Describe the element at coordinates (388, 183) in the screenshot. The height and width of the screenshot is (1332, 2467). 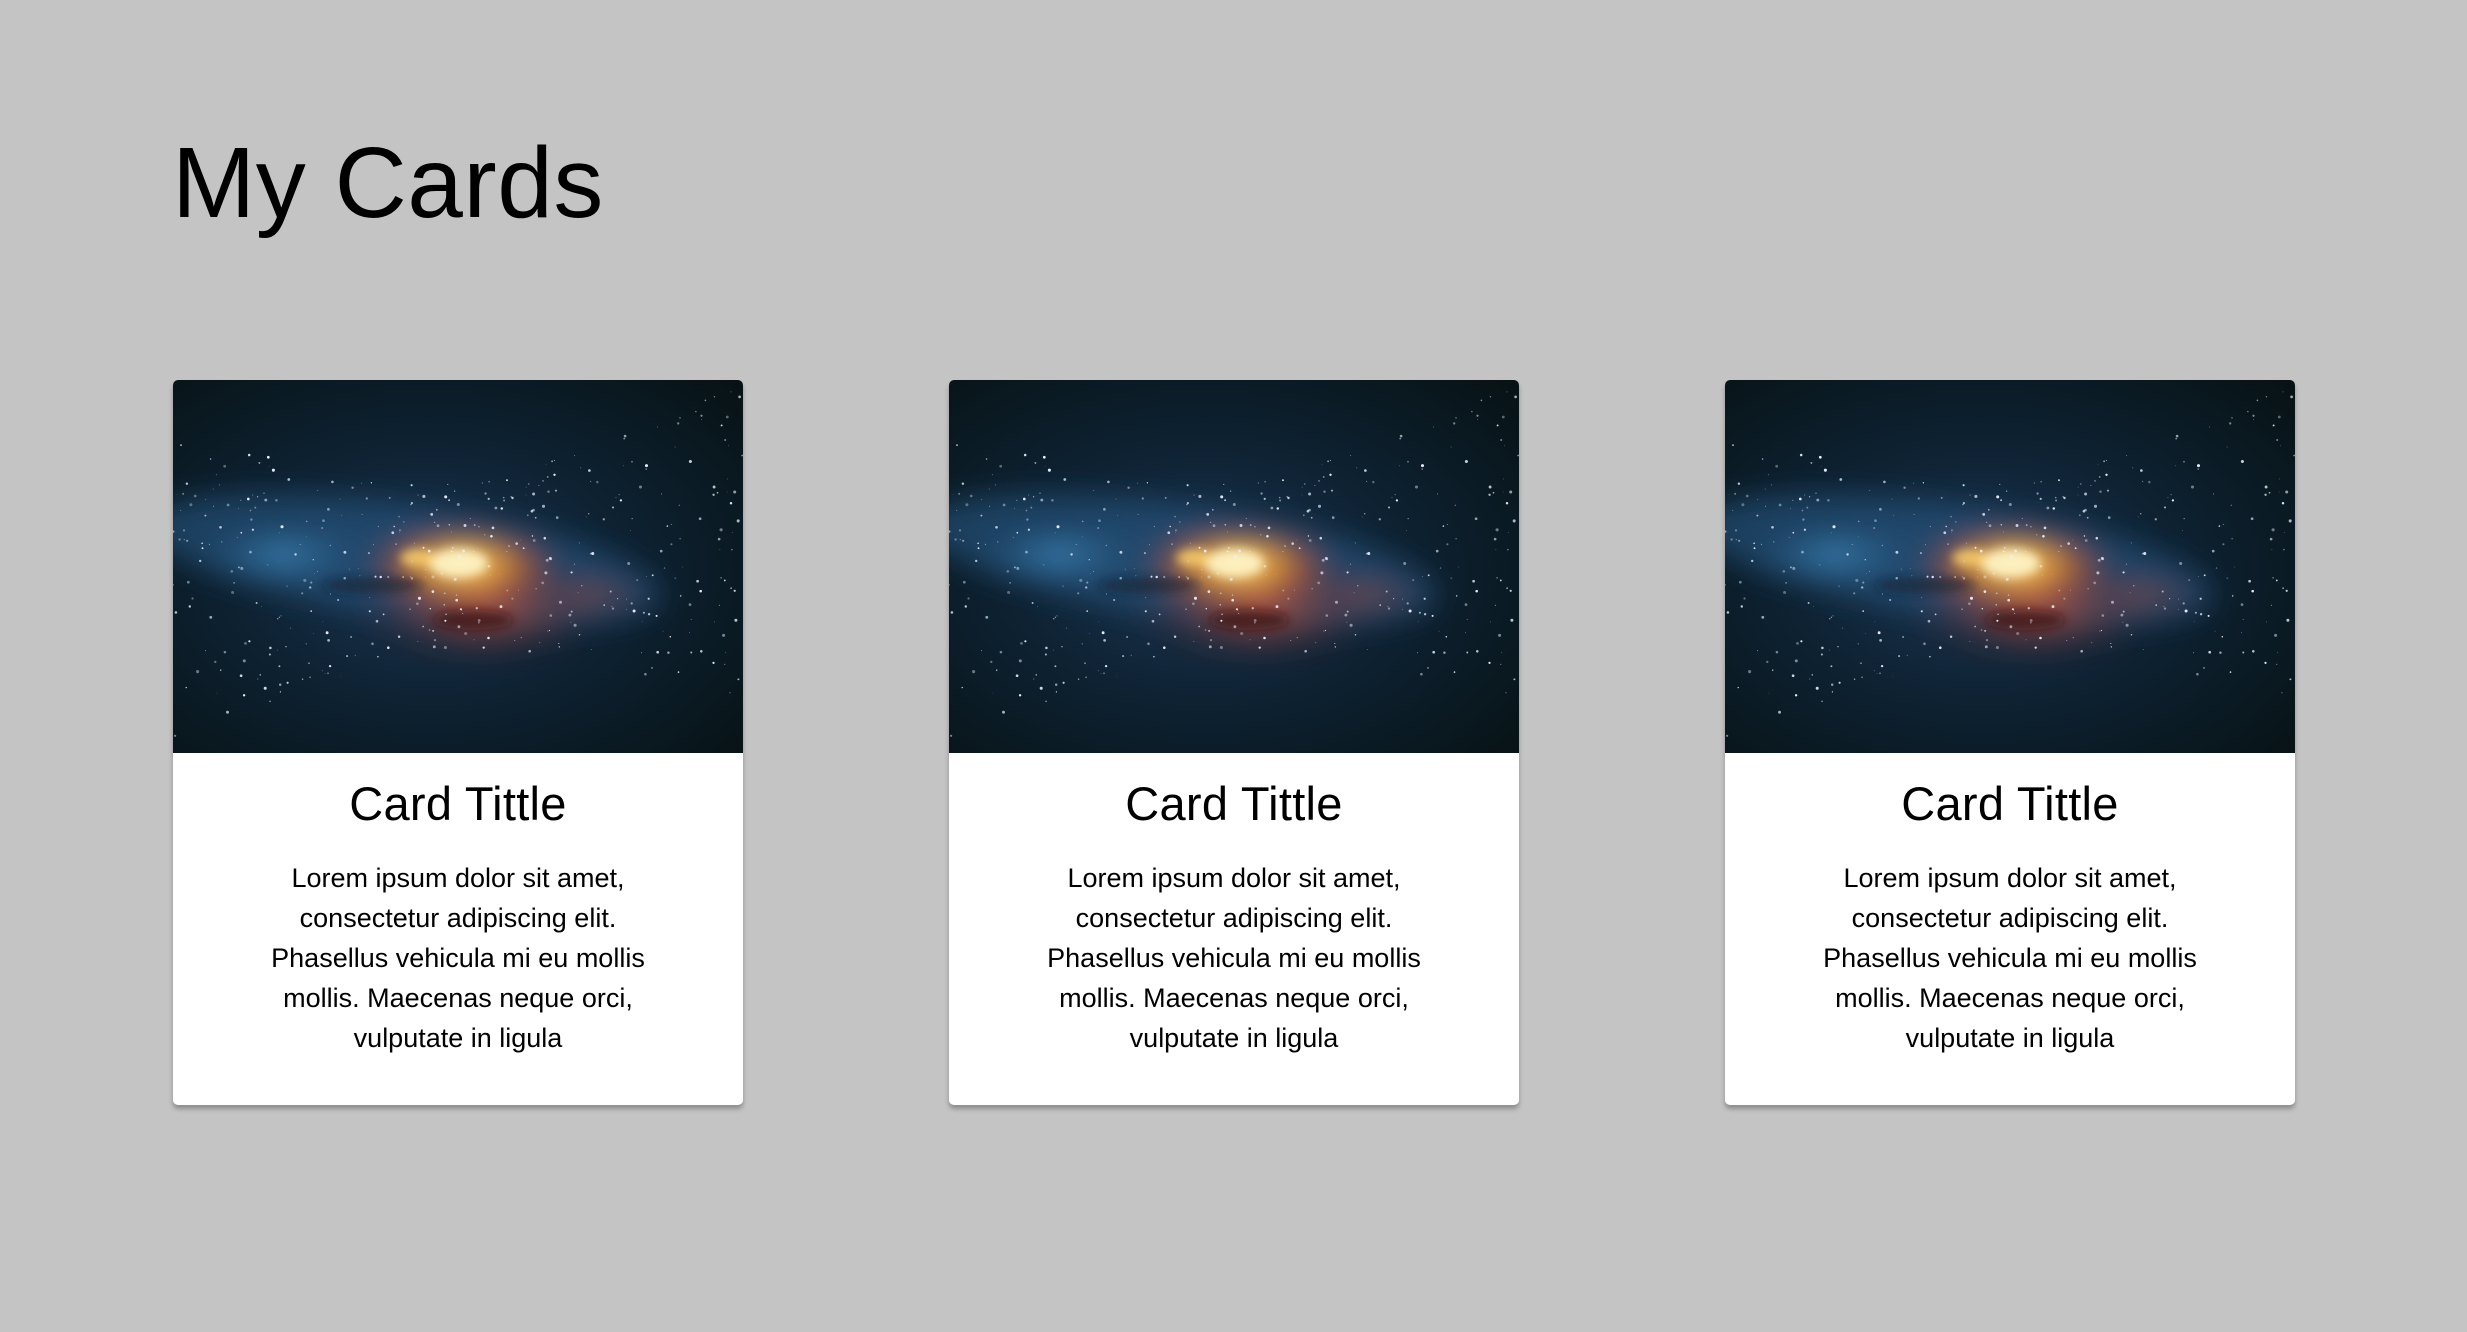
I see `page-title: My Cards` at that location.